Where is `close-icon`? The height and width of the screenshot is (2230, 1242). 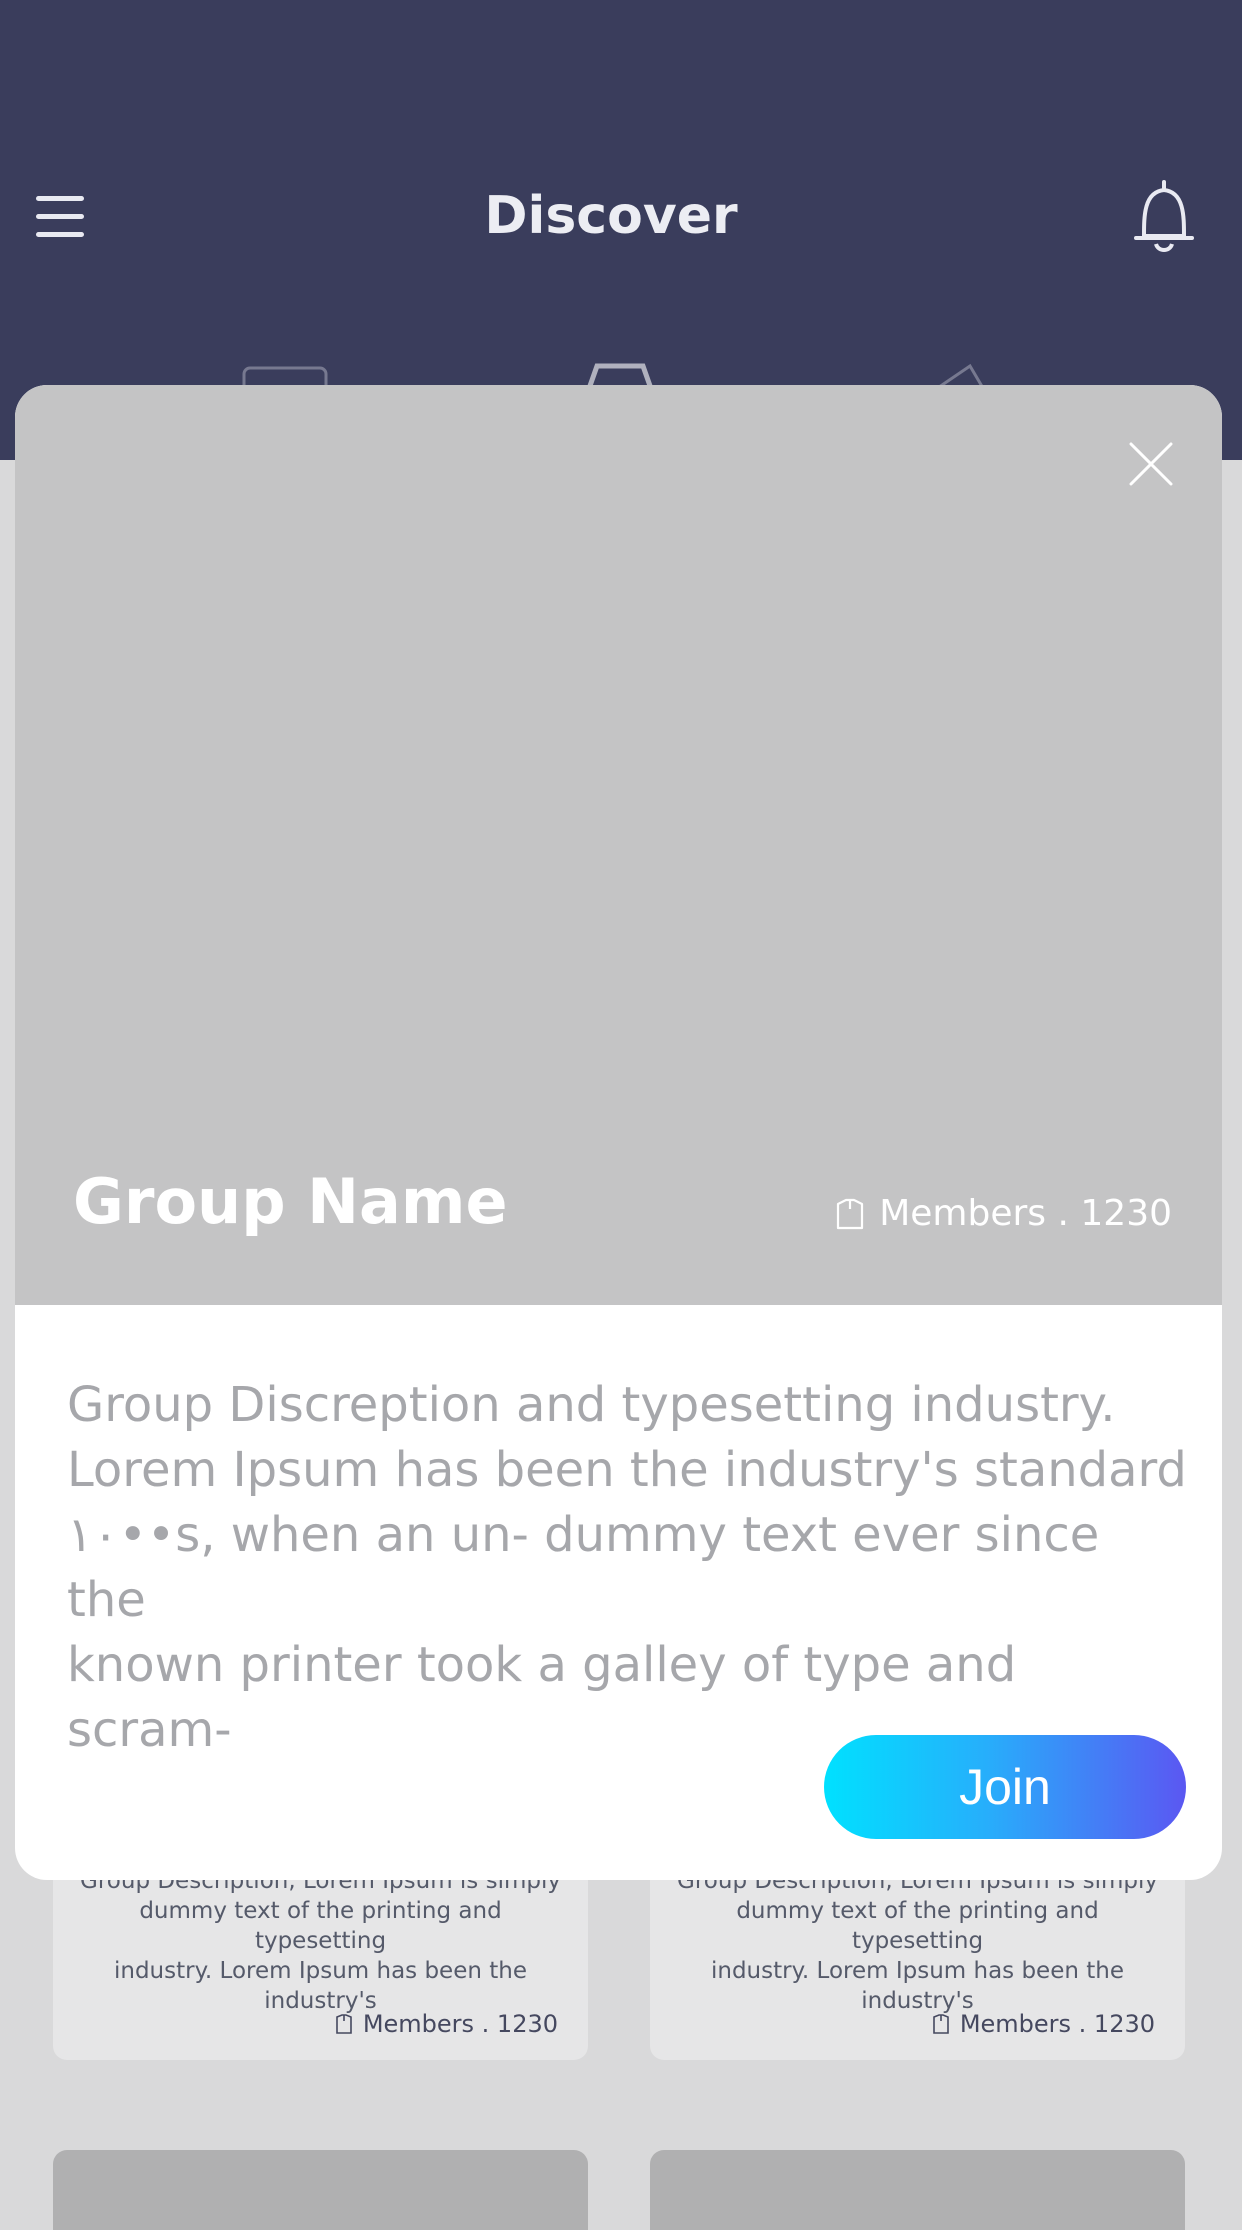
close-icon is located at coordinates (1151, 464).